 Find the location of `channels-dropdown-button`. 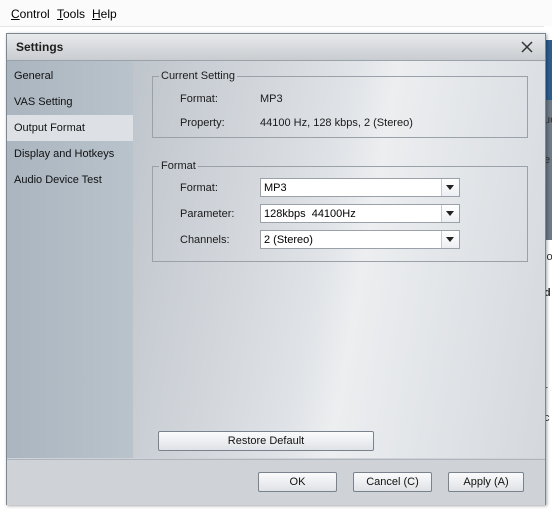

channels-dropdown-button is located at coordinates (450, 239).